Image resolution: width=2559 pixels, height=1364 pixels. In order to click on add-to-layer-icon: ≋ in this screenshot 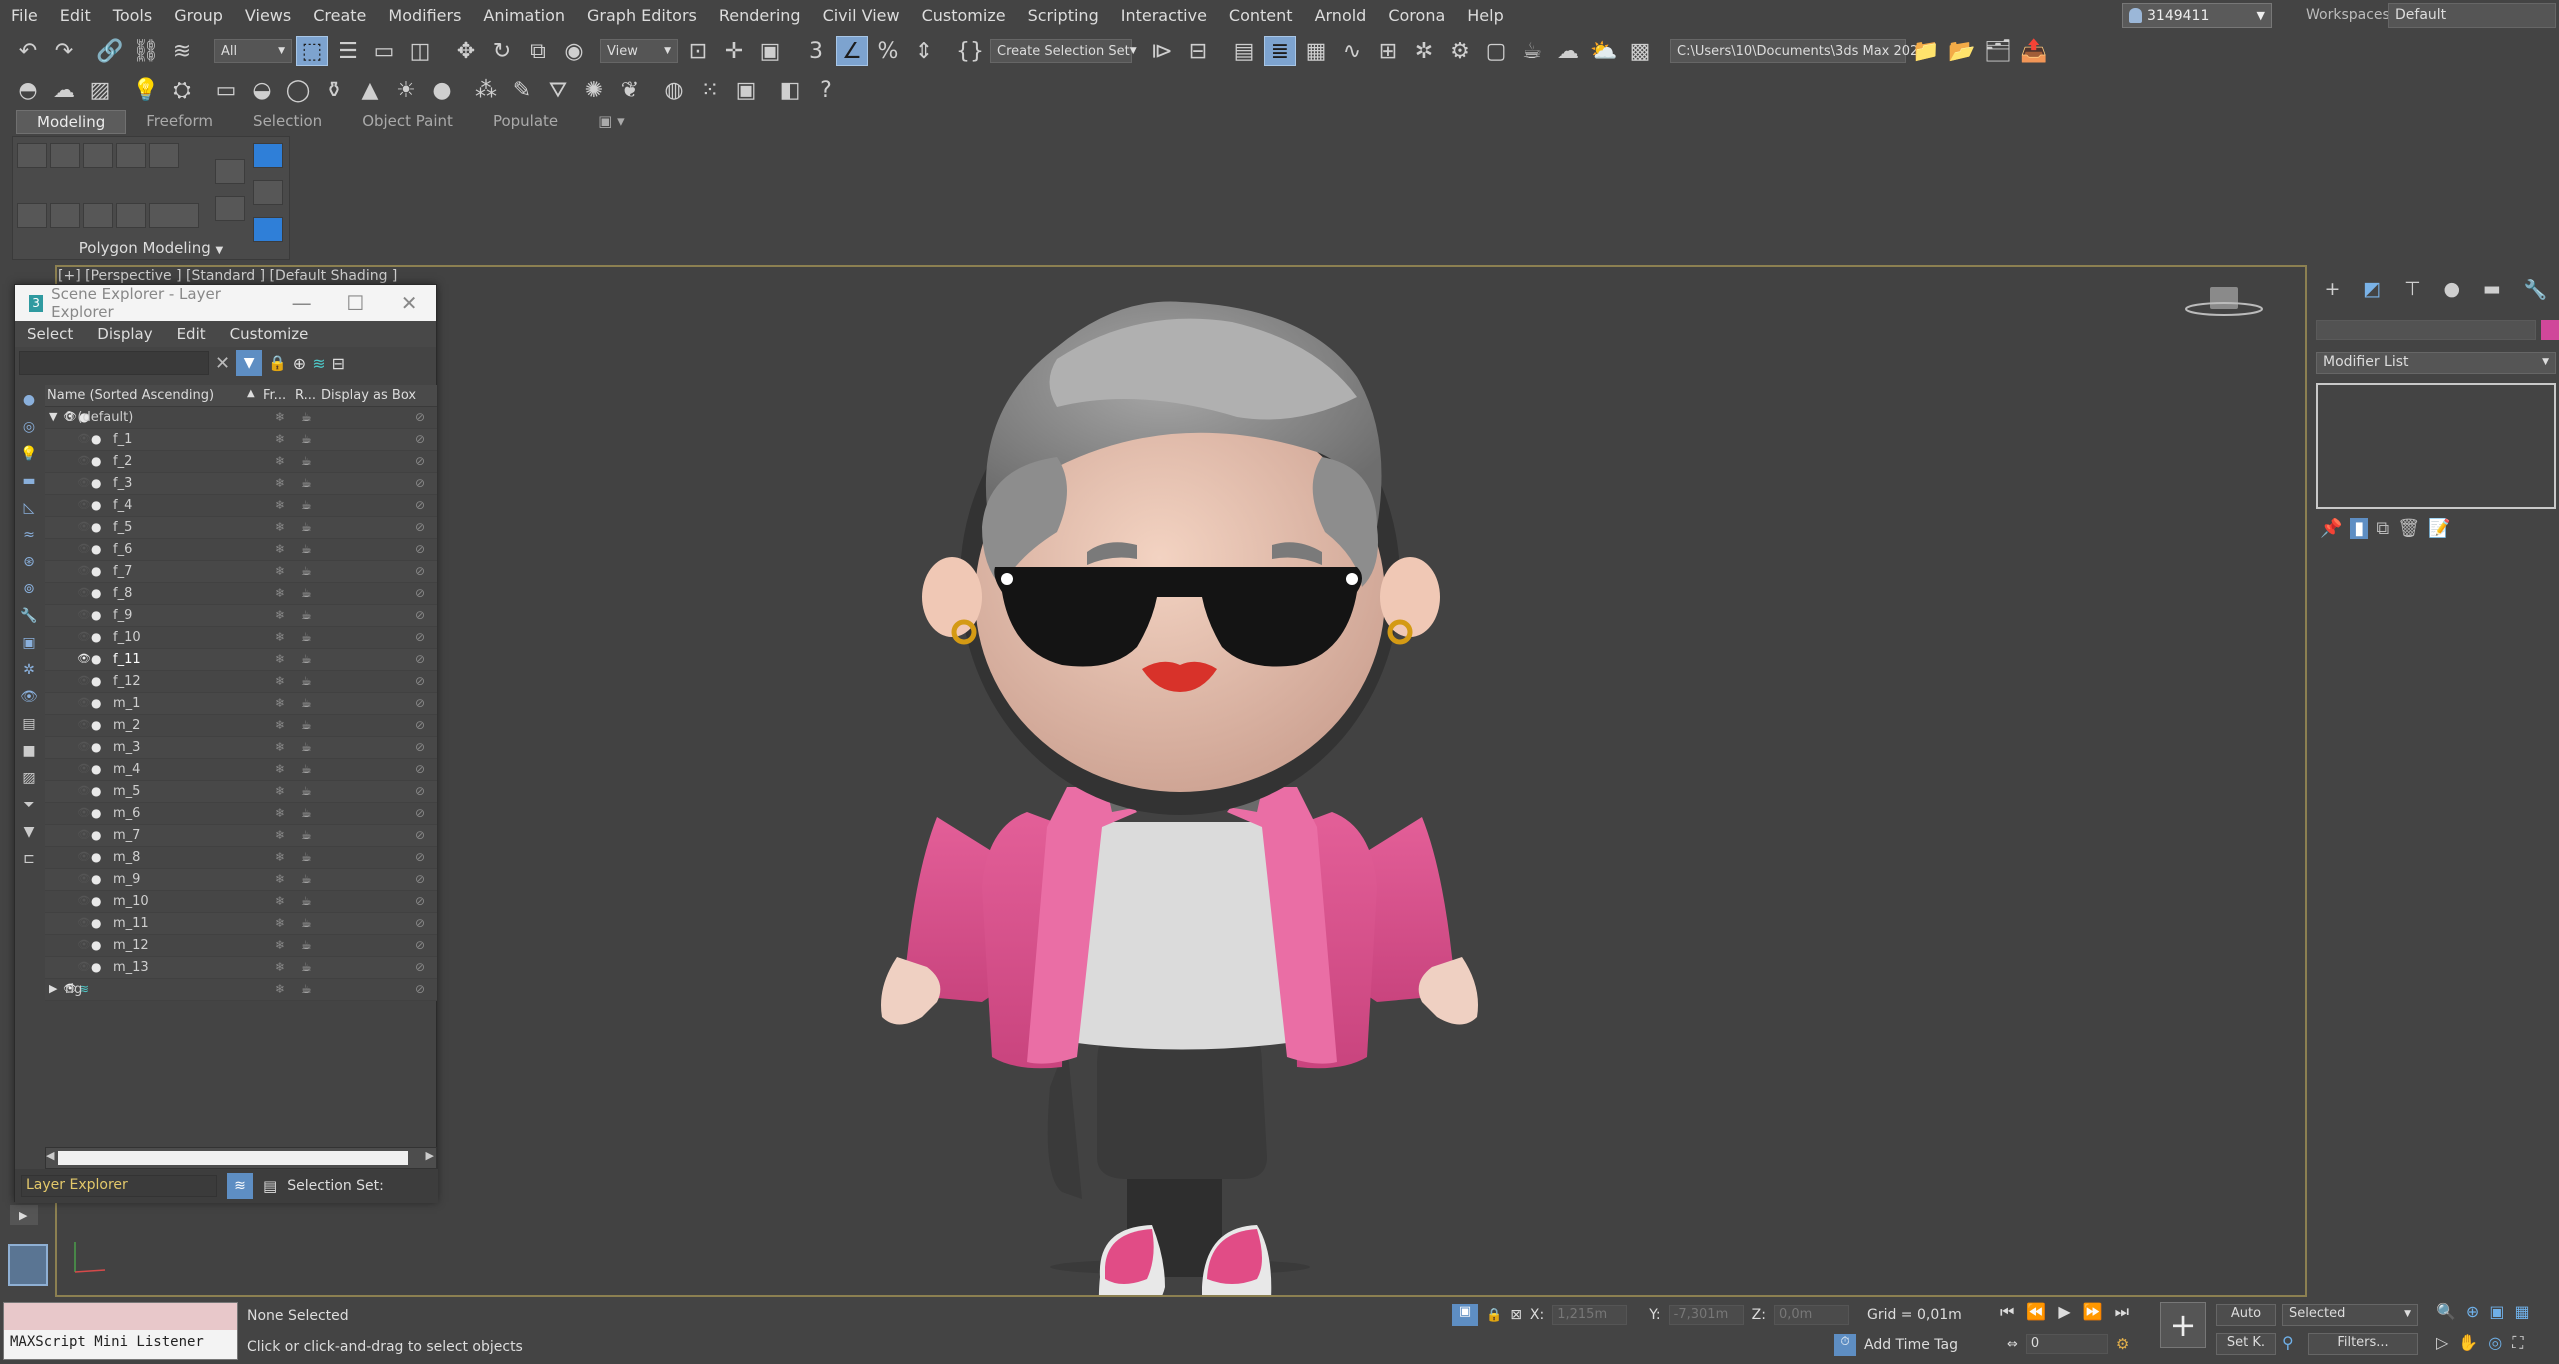, I will do `click(318, 363)`.